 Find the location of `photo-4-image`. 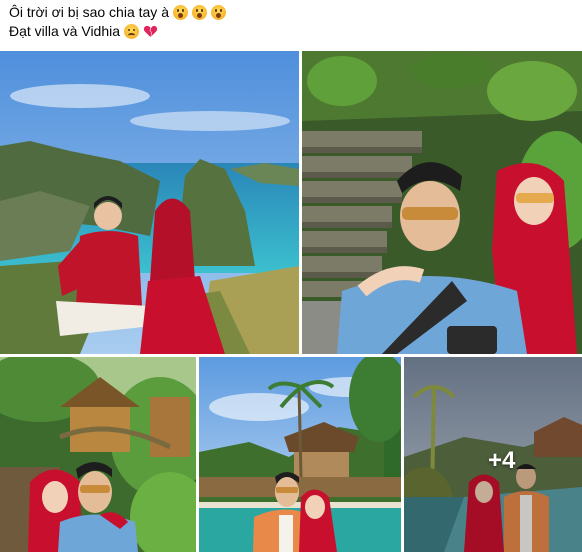

photo-4-image is located at coordinates (300, 454).